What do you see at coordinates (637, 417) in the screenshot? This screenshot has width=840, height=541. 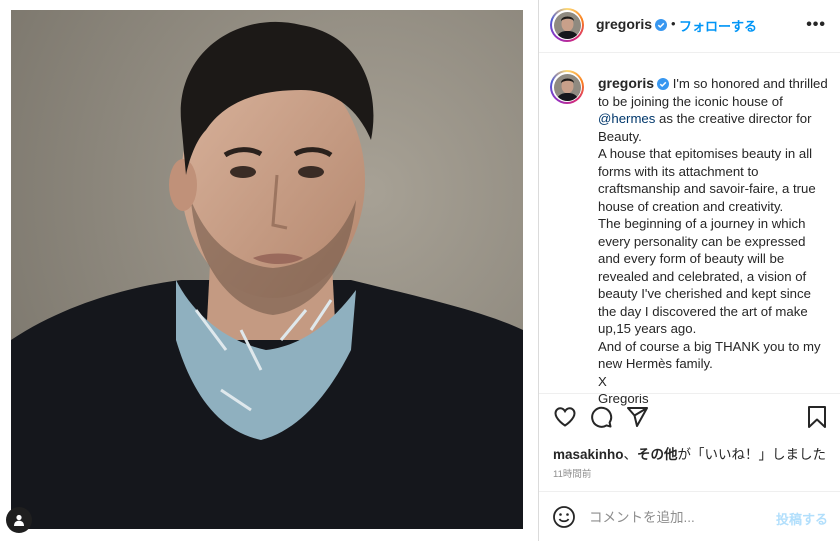 I see `paper-plane-icon` at bounding box center [637, 417].